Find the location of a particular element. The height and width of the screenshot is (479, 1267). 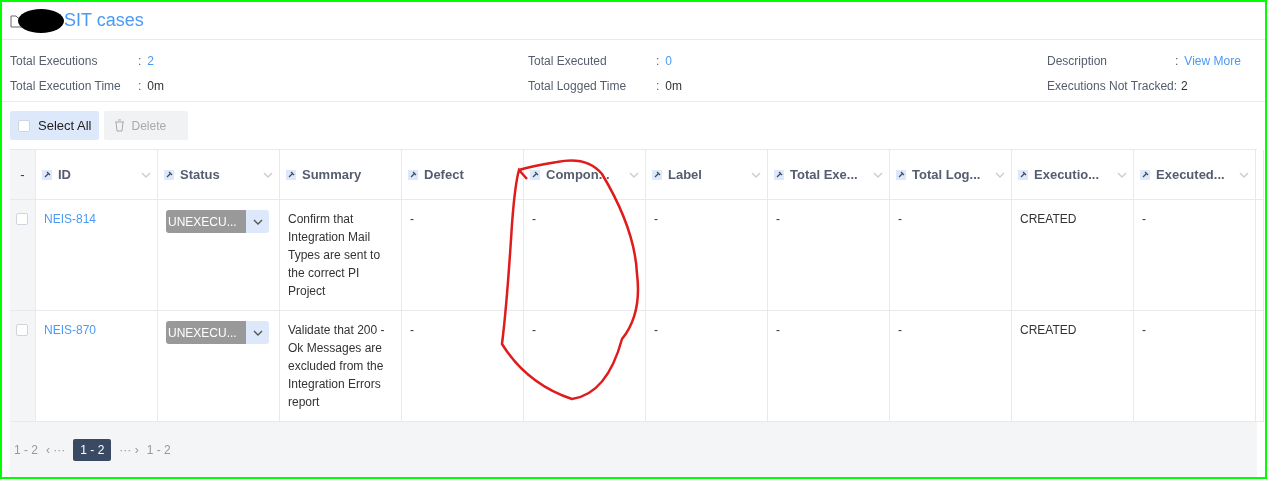

column-header: Status is located at coordinates (219, 175).